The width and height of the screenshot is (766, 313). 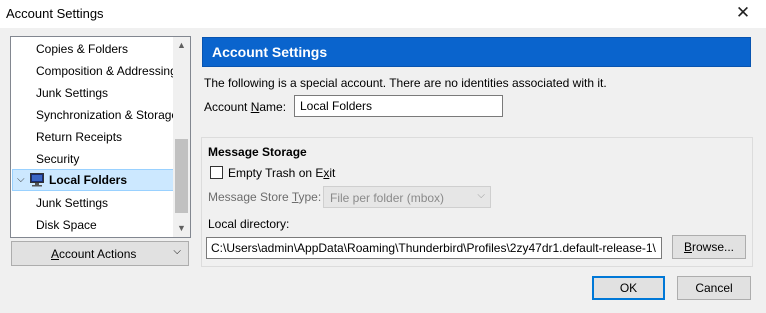 I want to click on cancel-button: Cancel, so click(x=714, y=288).